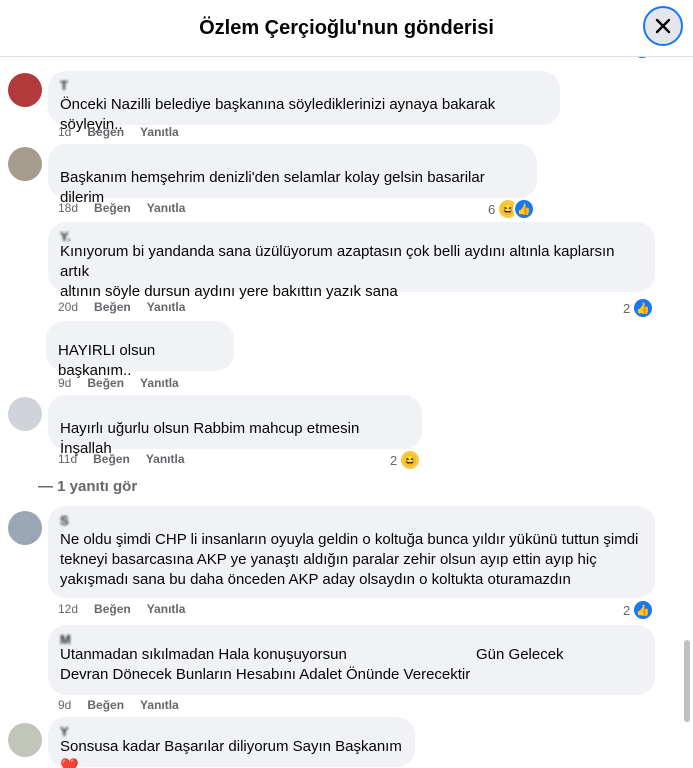 The width and height of the screenshot is (693, 768). I want to click on comment-author: T, so click(304, 87).